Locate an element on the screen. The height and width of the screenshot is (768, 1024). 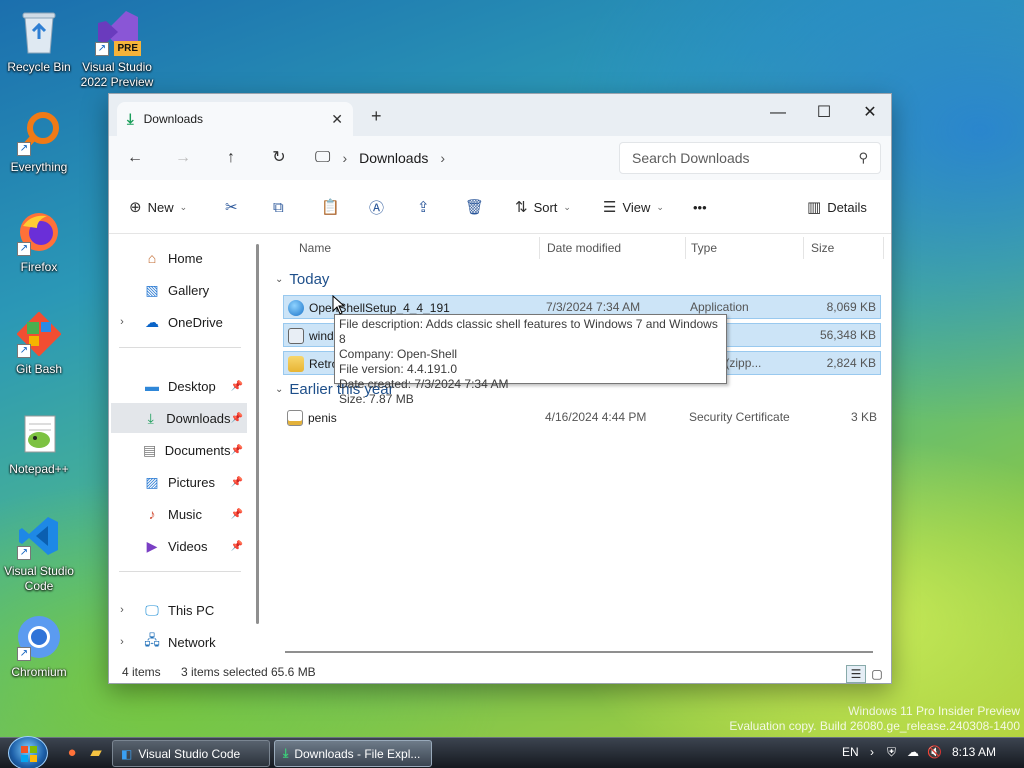
volume-muted-icon: 🔇 is located at coordinates (934, 752).